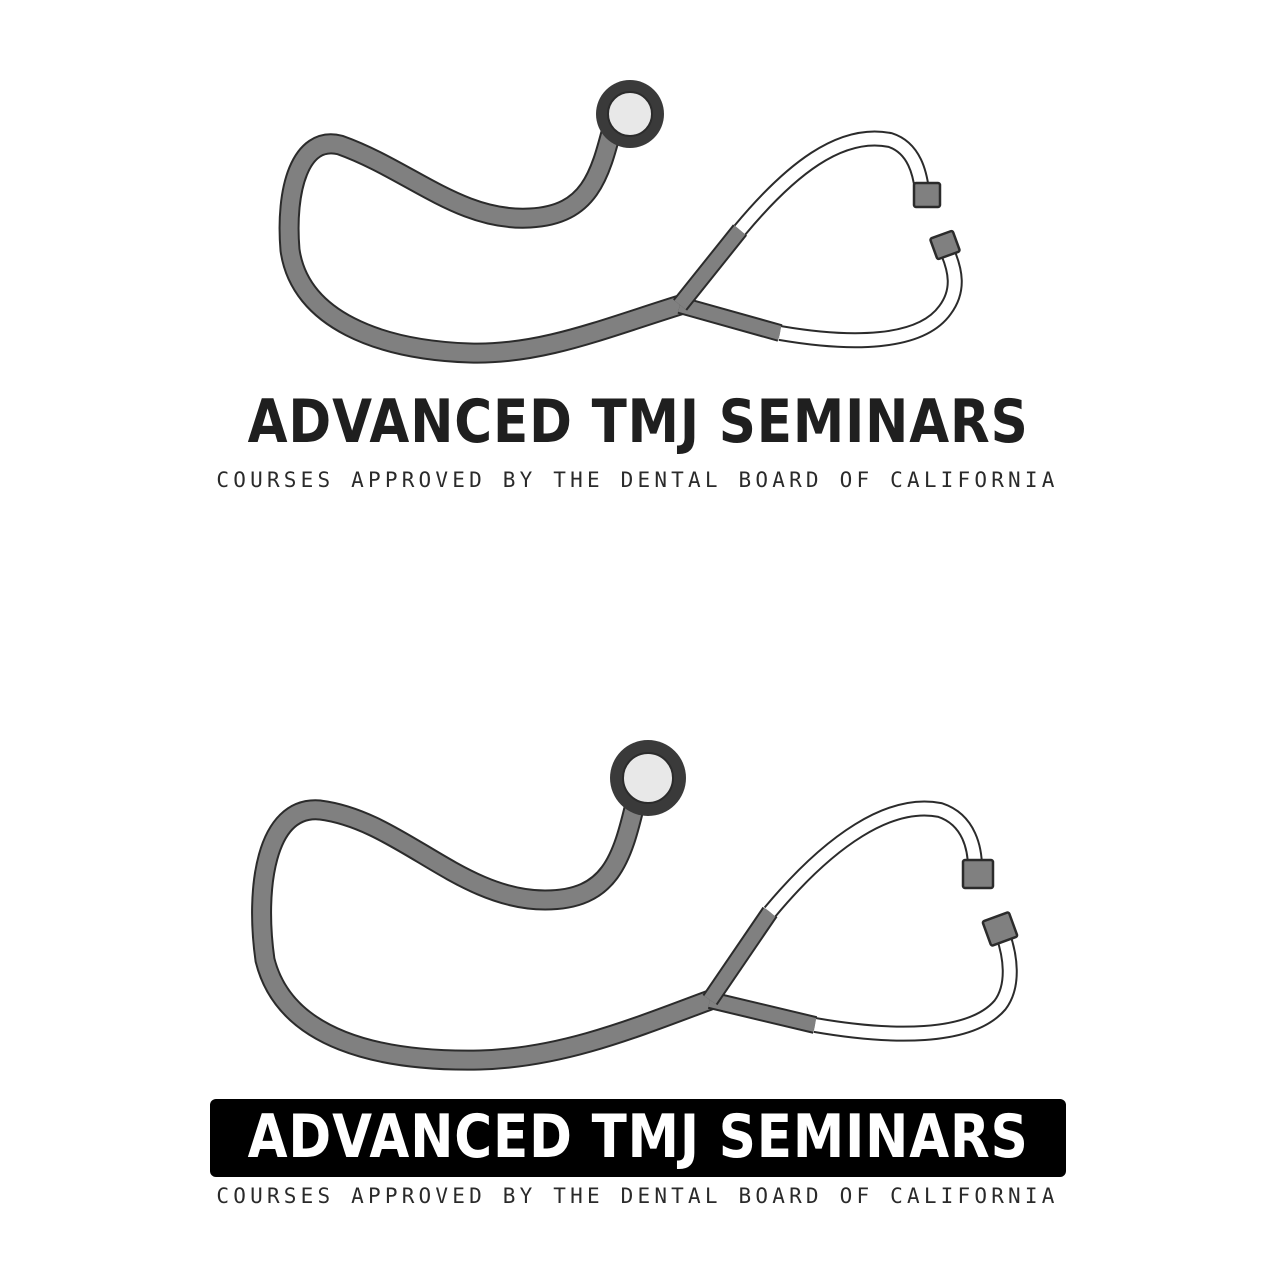 This screenshot has width=1275, height=1275. Describe the element at coordinates (620, 222) in the screenshot. I see `stethoscope-icon` at that location.